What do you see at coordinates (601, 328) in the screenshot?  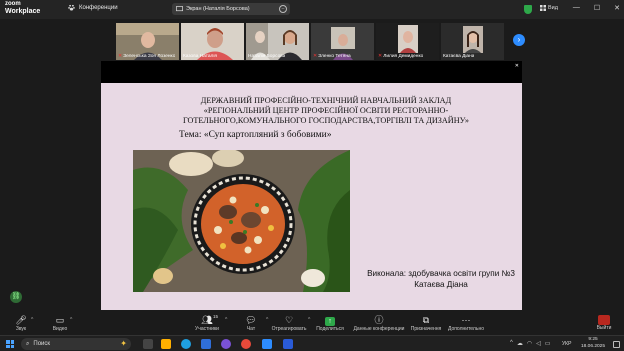 I see `leave-button: Выйти` at bounding box center [601, 328].